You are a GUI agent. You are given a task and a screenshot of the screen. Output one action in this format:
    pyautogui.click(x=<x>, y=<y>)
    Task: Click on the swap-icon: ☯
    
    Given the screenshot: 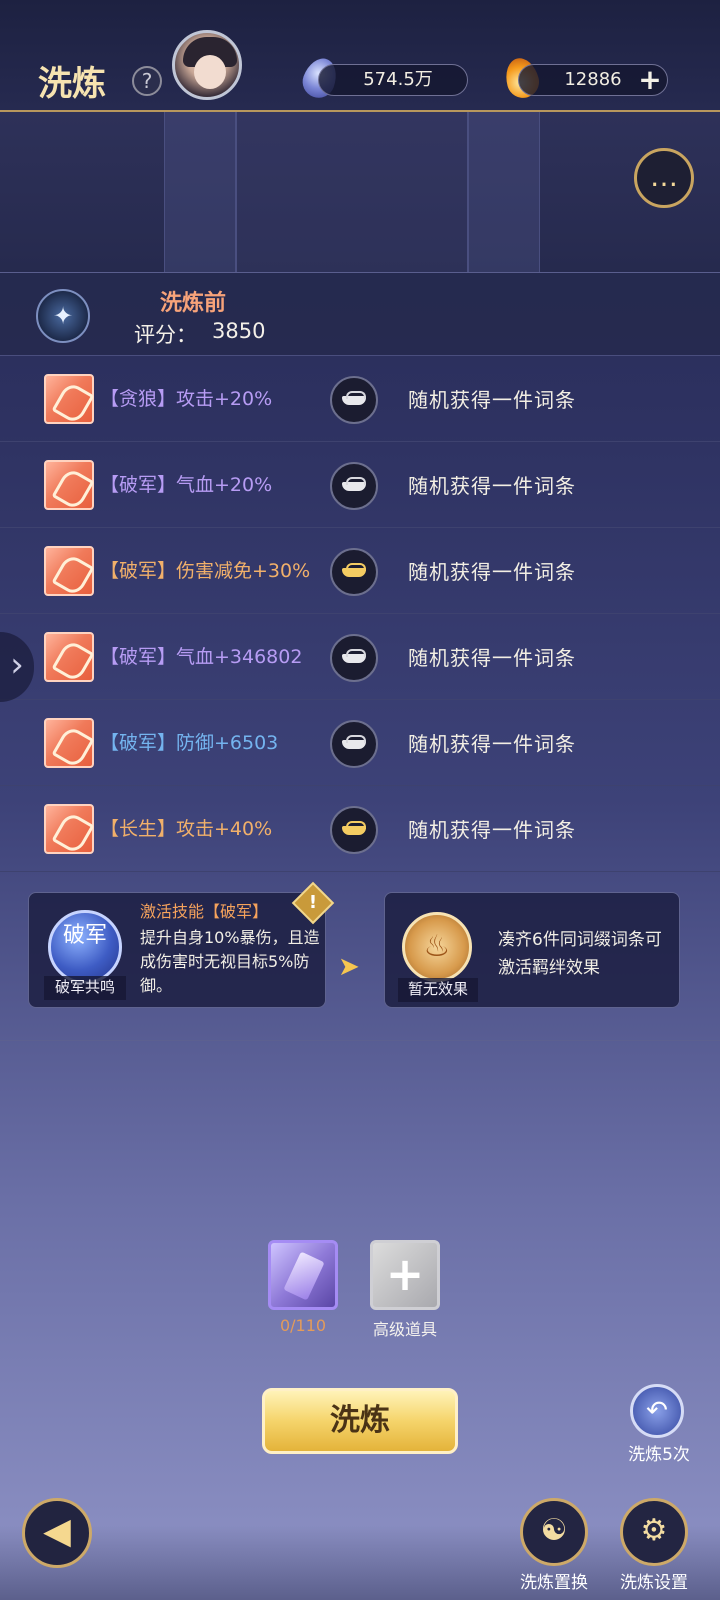 What is the action you would take?
    pyautogui.click(x=554, y=1532)
    